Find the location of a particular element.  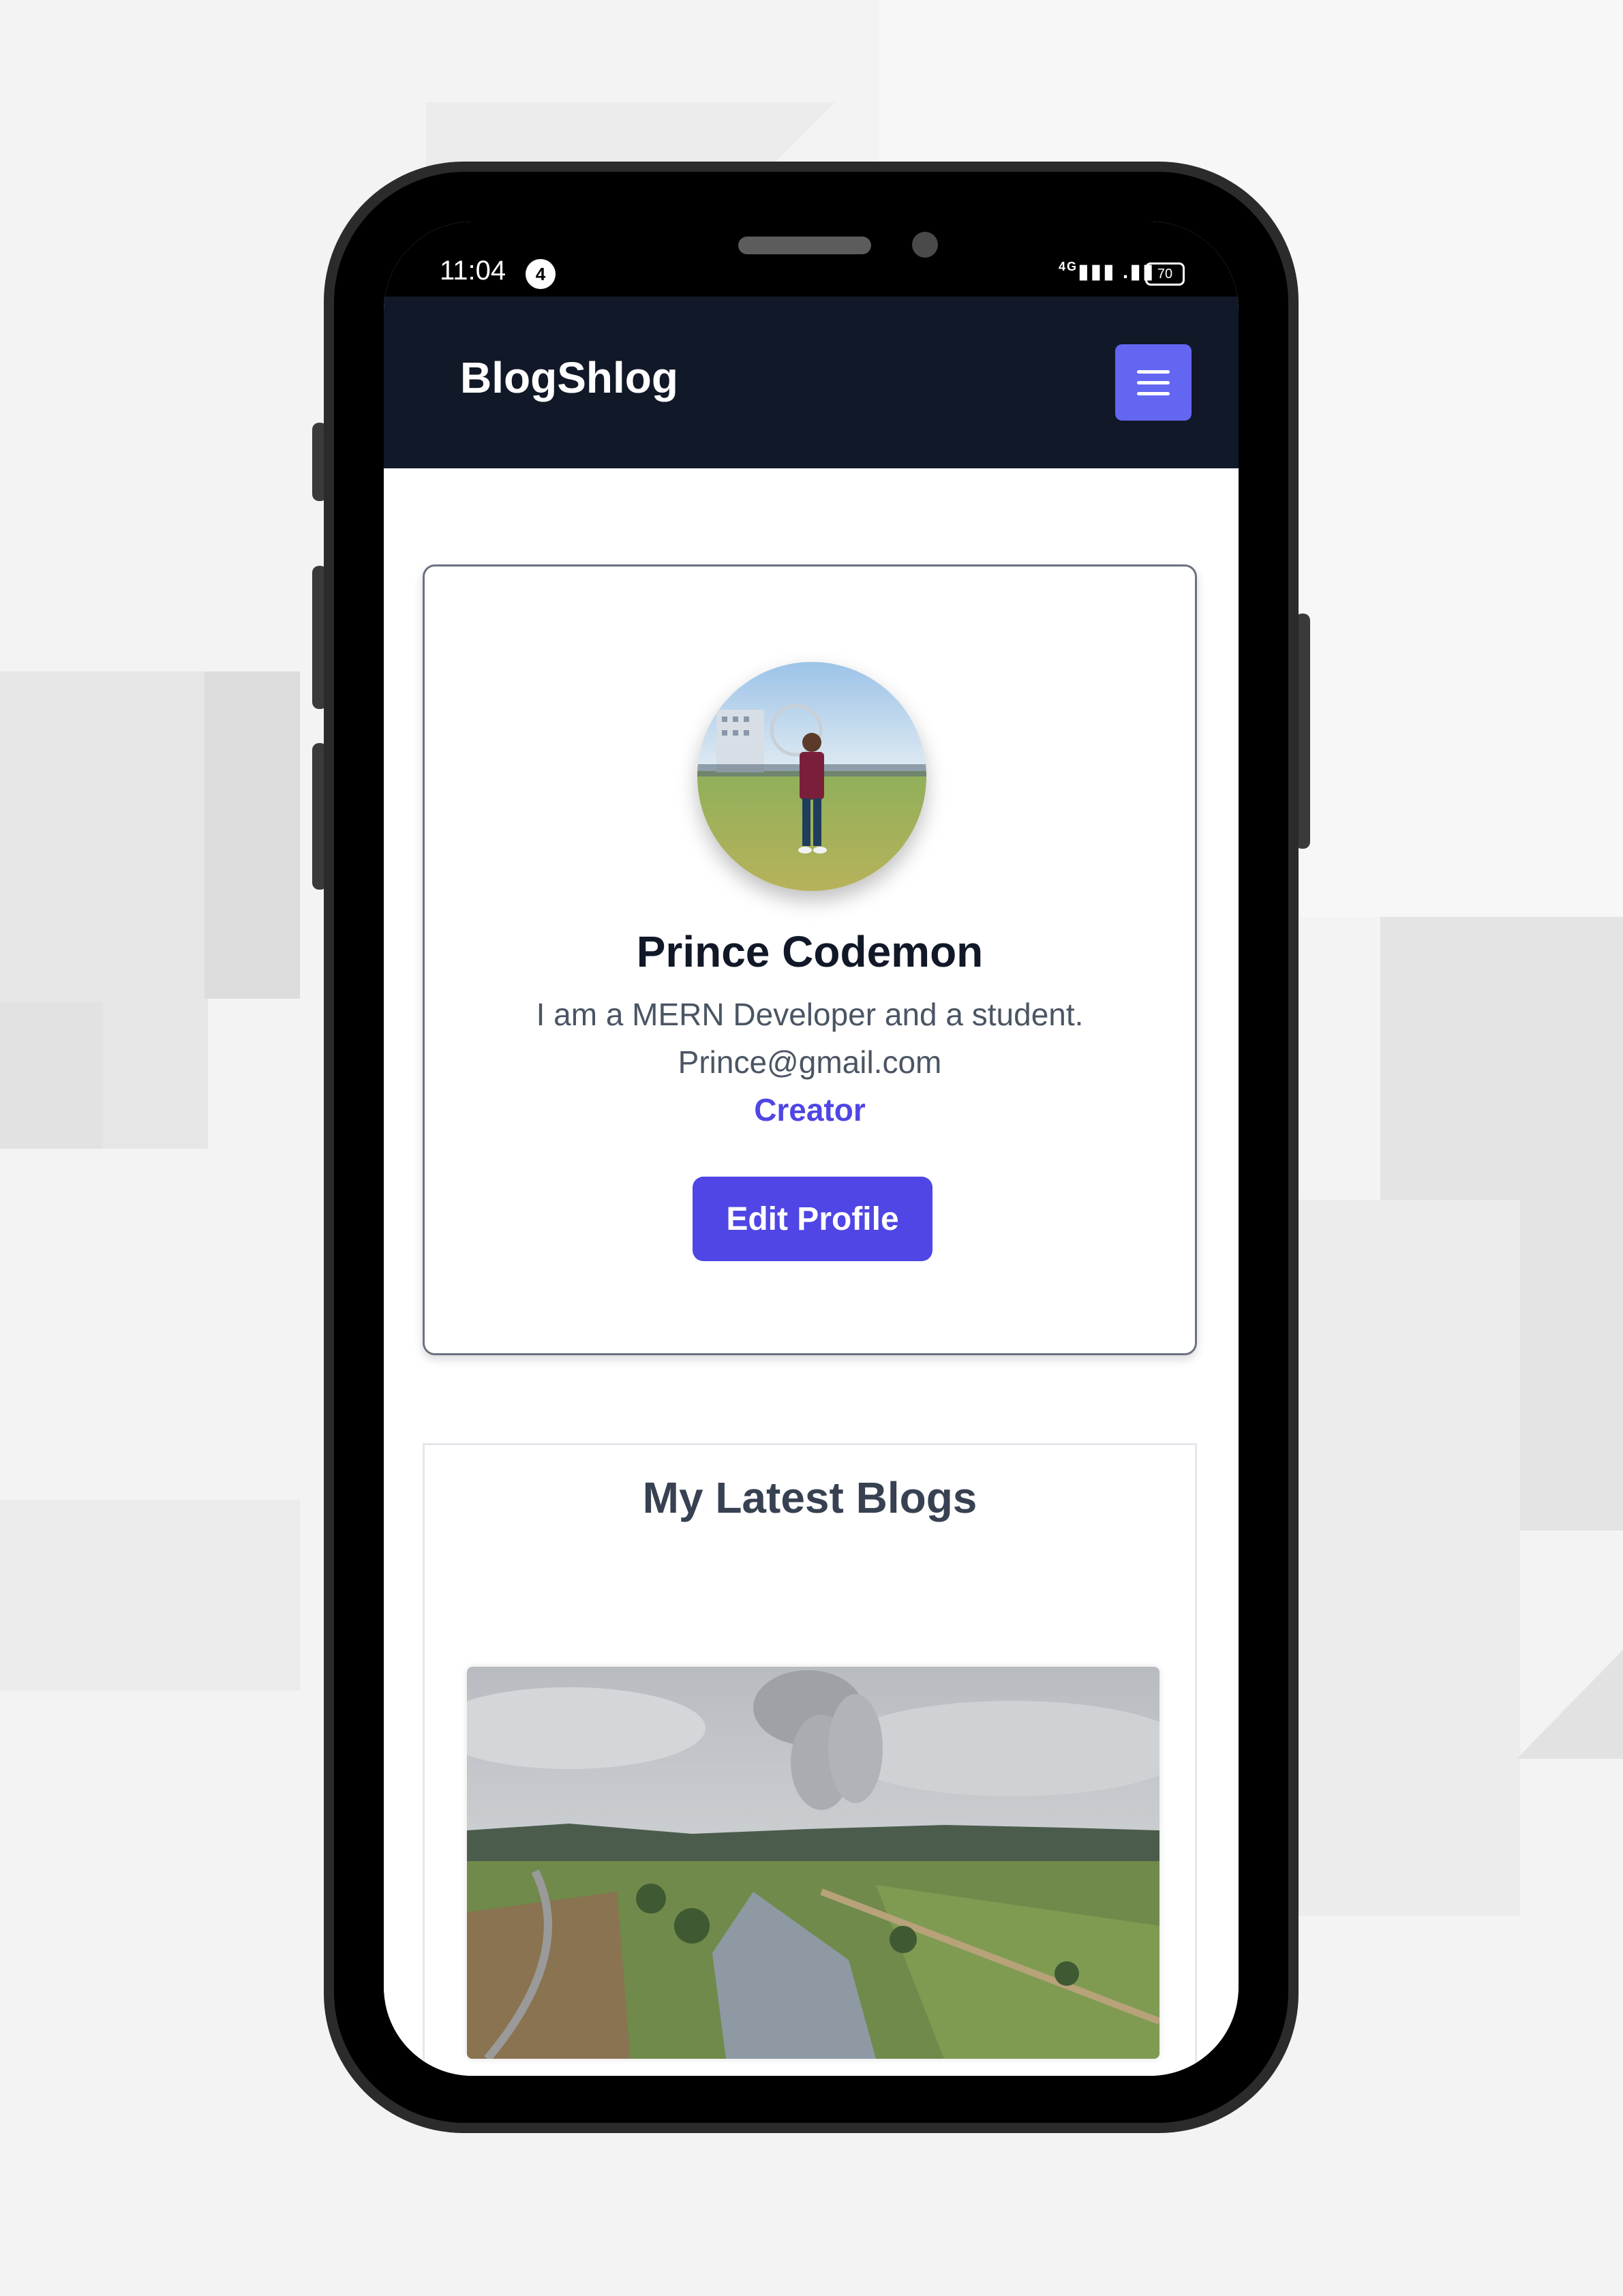

battery-icon: 70 is located at coordinates (1165, 274).